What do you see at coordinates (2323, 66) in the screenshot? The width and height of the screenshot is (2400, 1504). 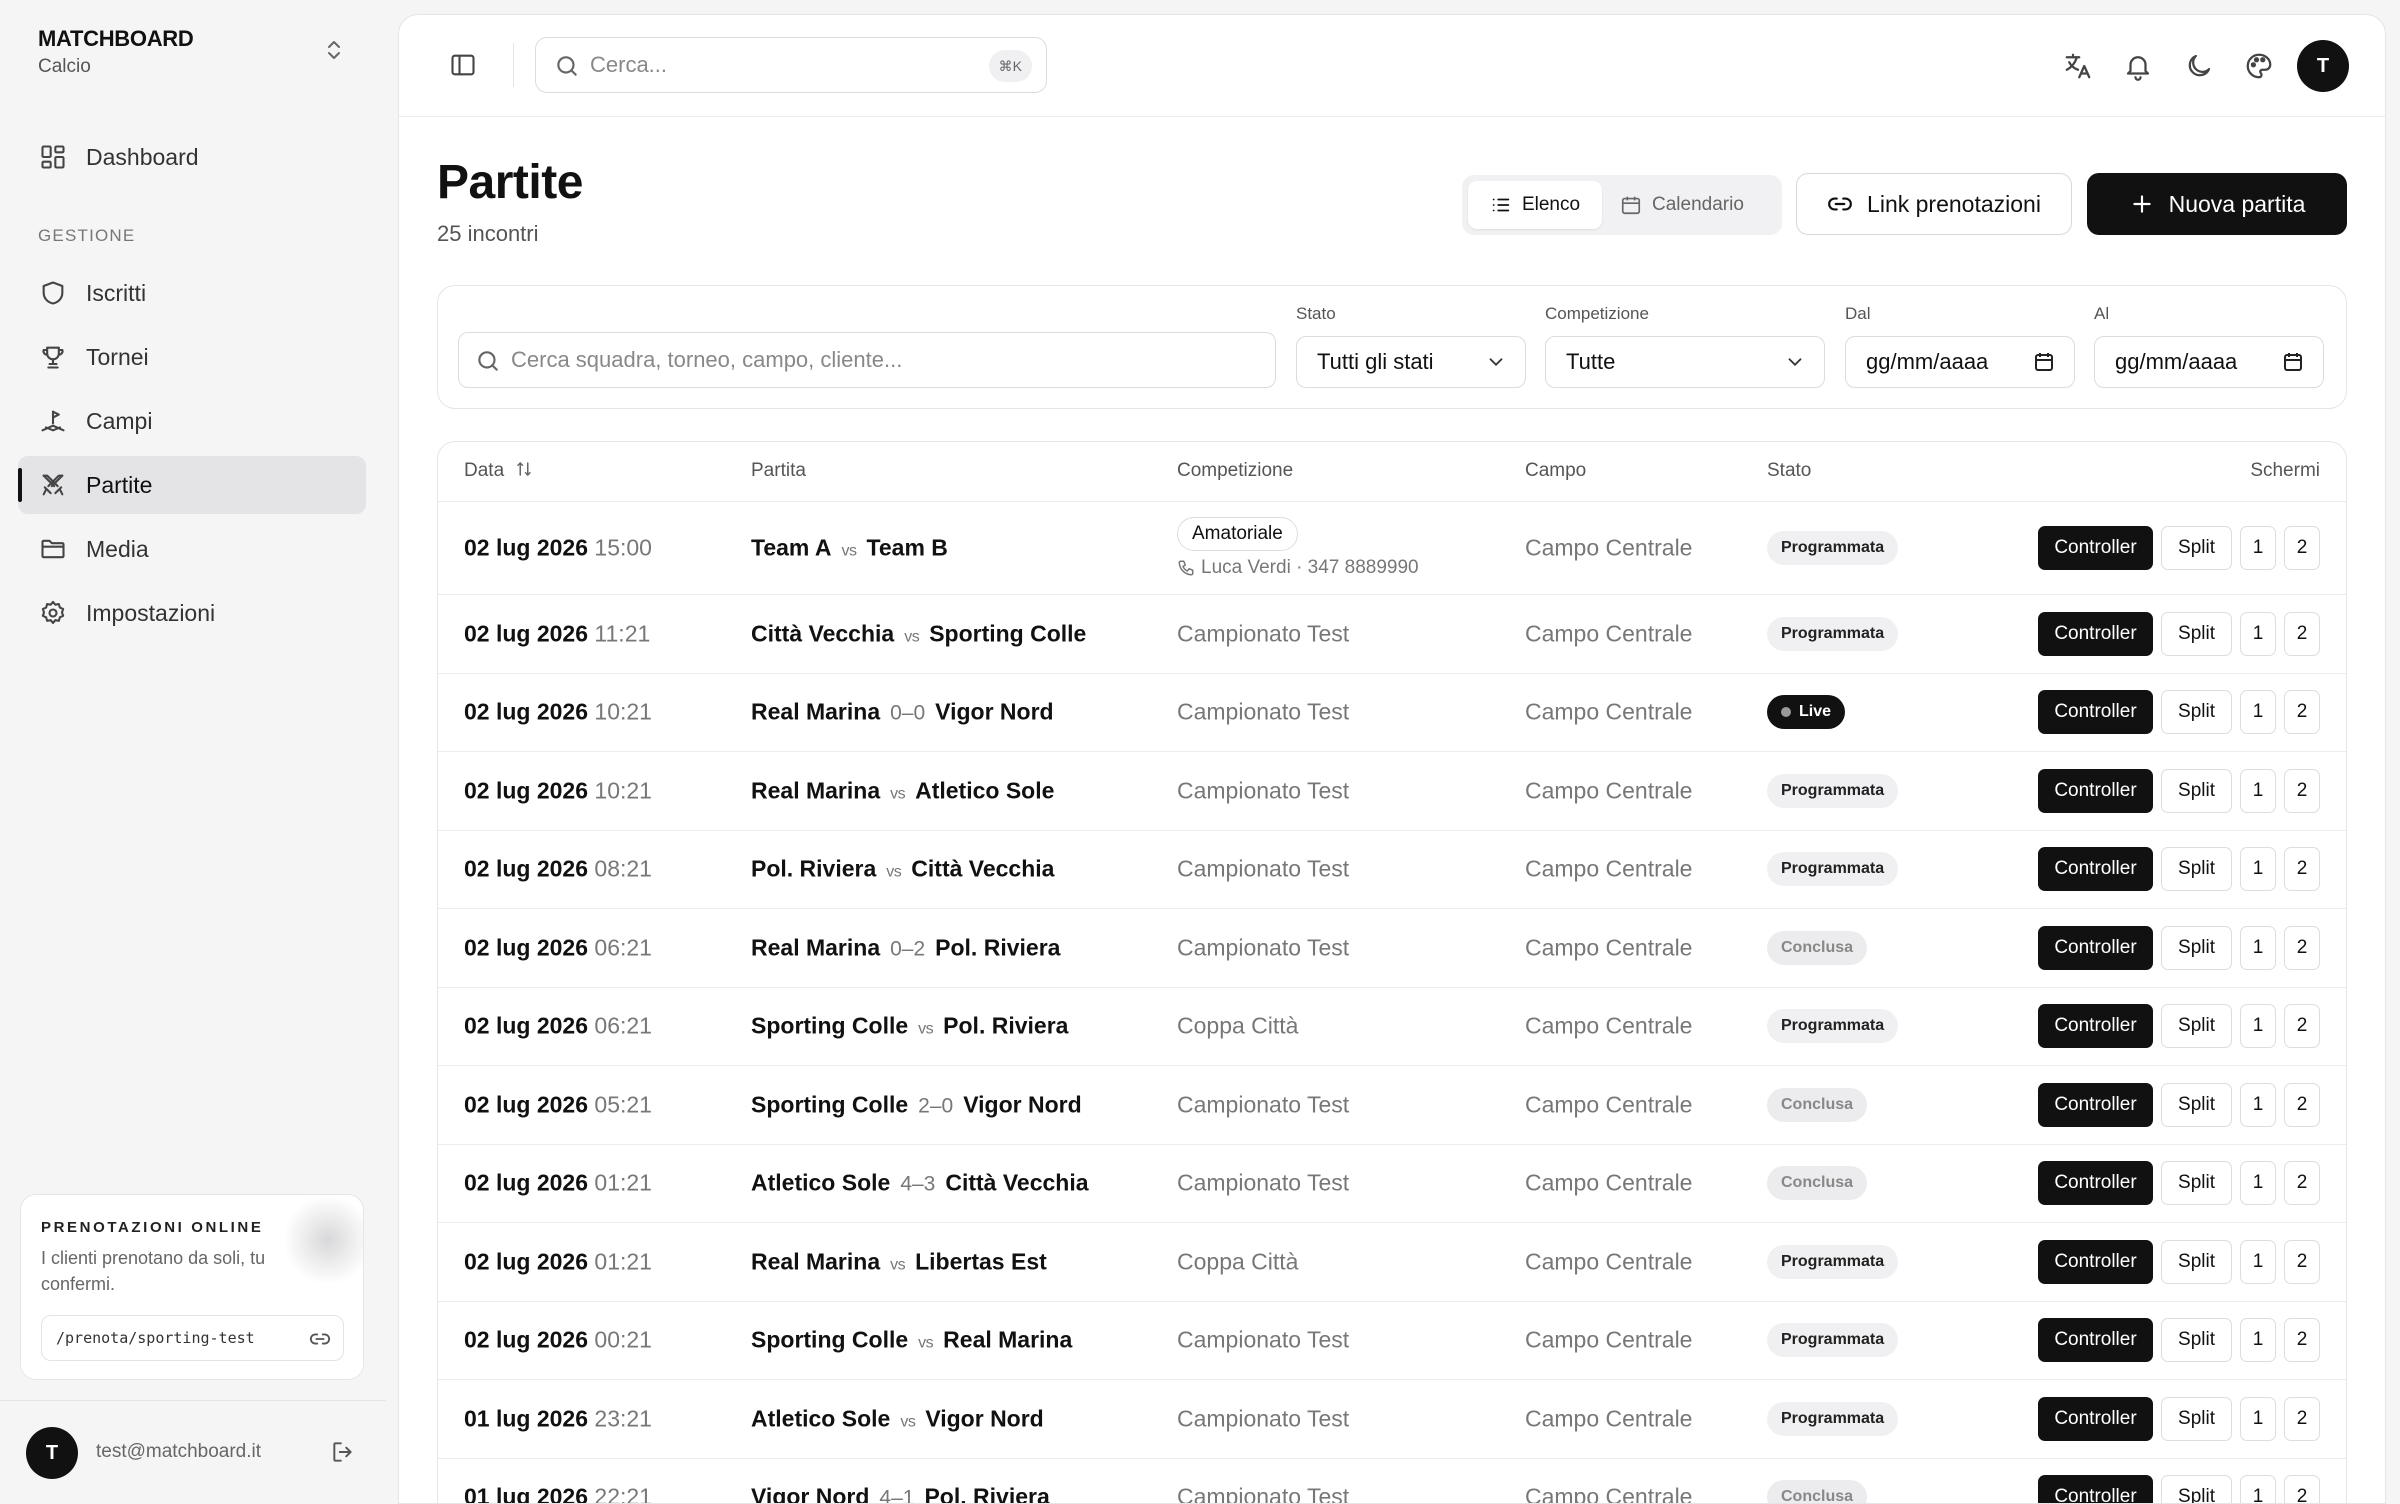 I see `user-avatar: T` at bounding box center [2323, 66].